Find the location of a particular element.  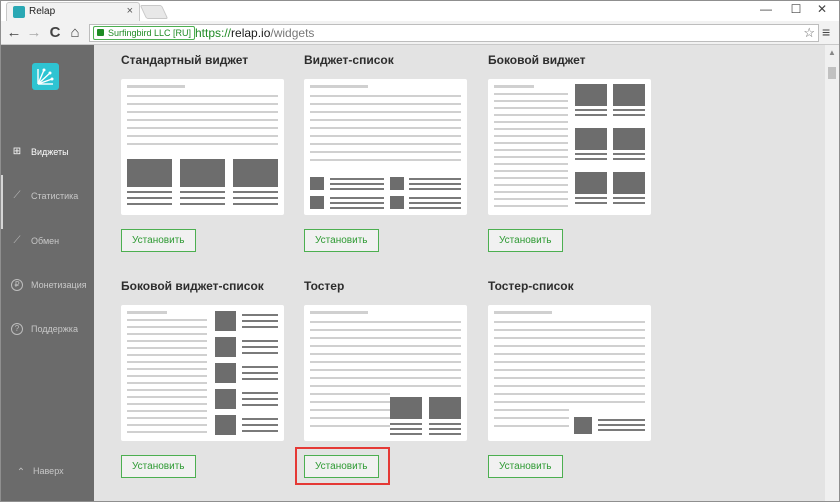

sidebar-item-label: Статистика is located at coordinates (55, 196).